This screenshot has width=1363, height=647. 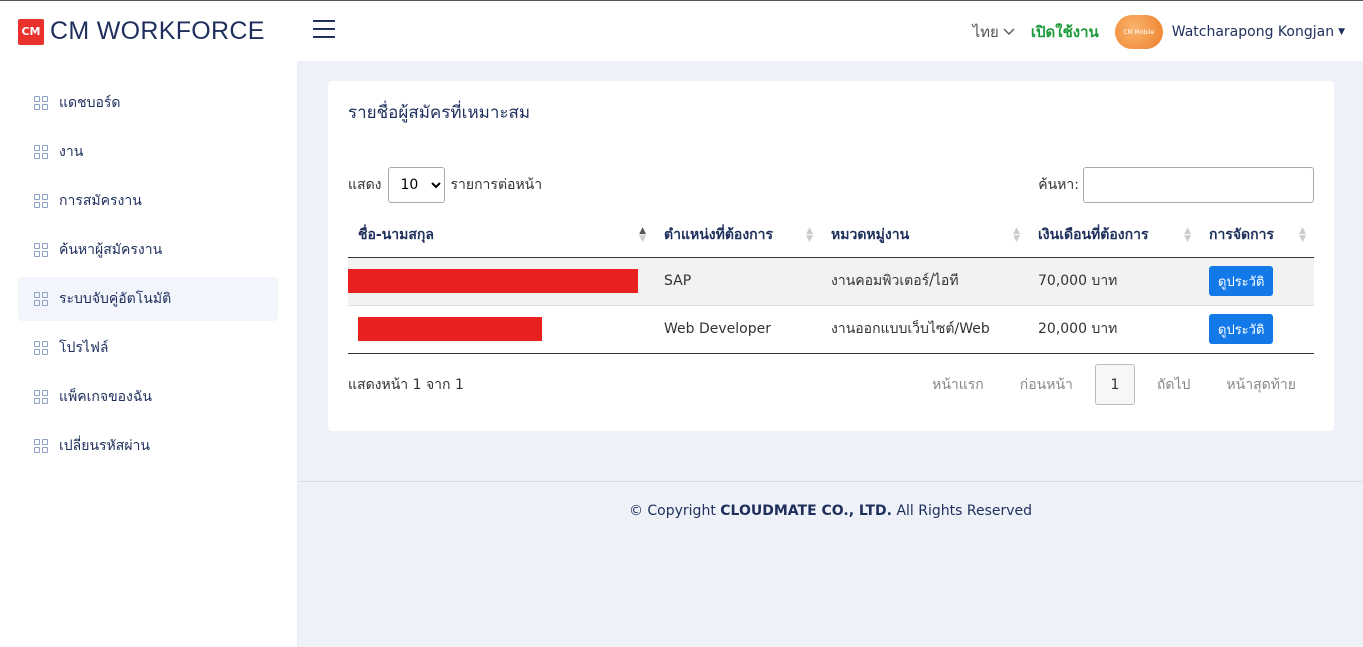 I want to click on column-header-2: หมวดหมู่งาน ▲ ▼, so click(x=924, y=236).